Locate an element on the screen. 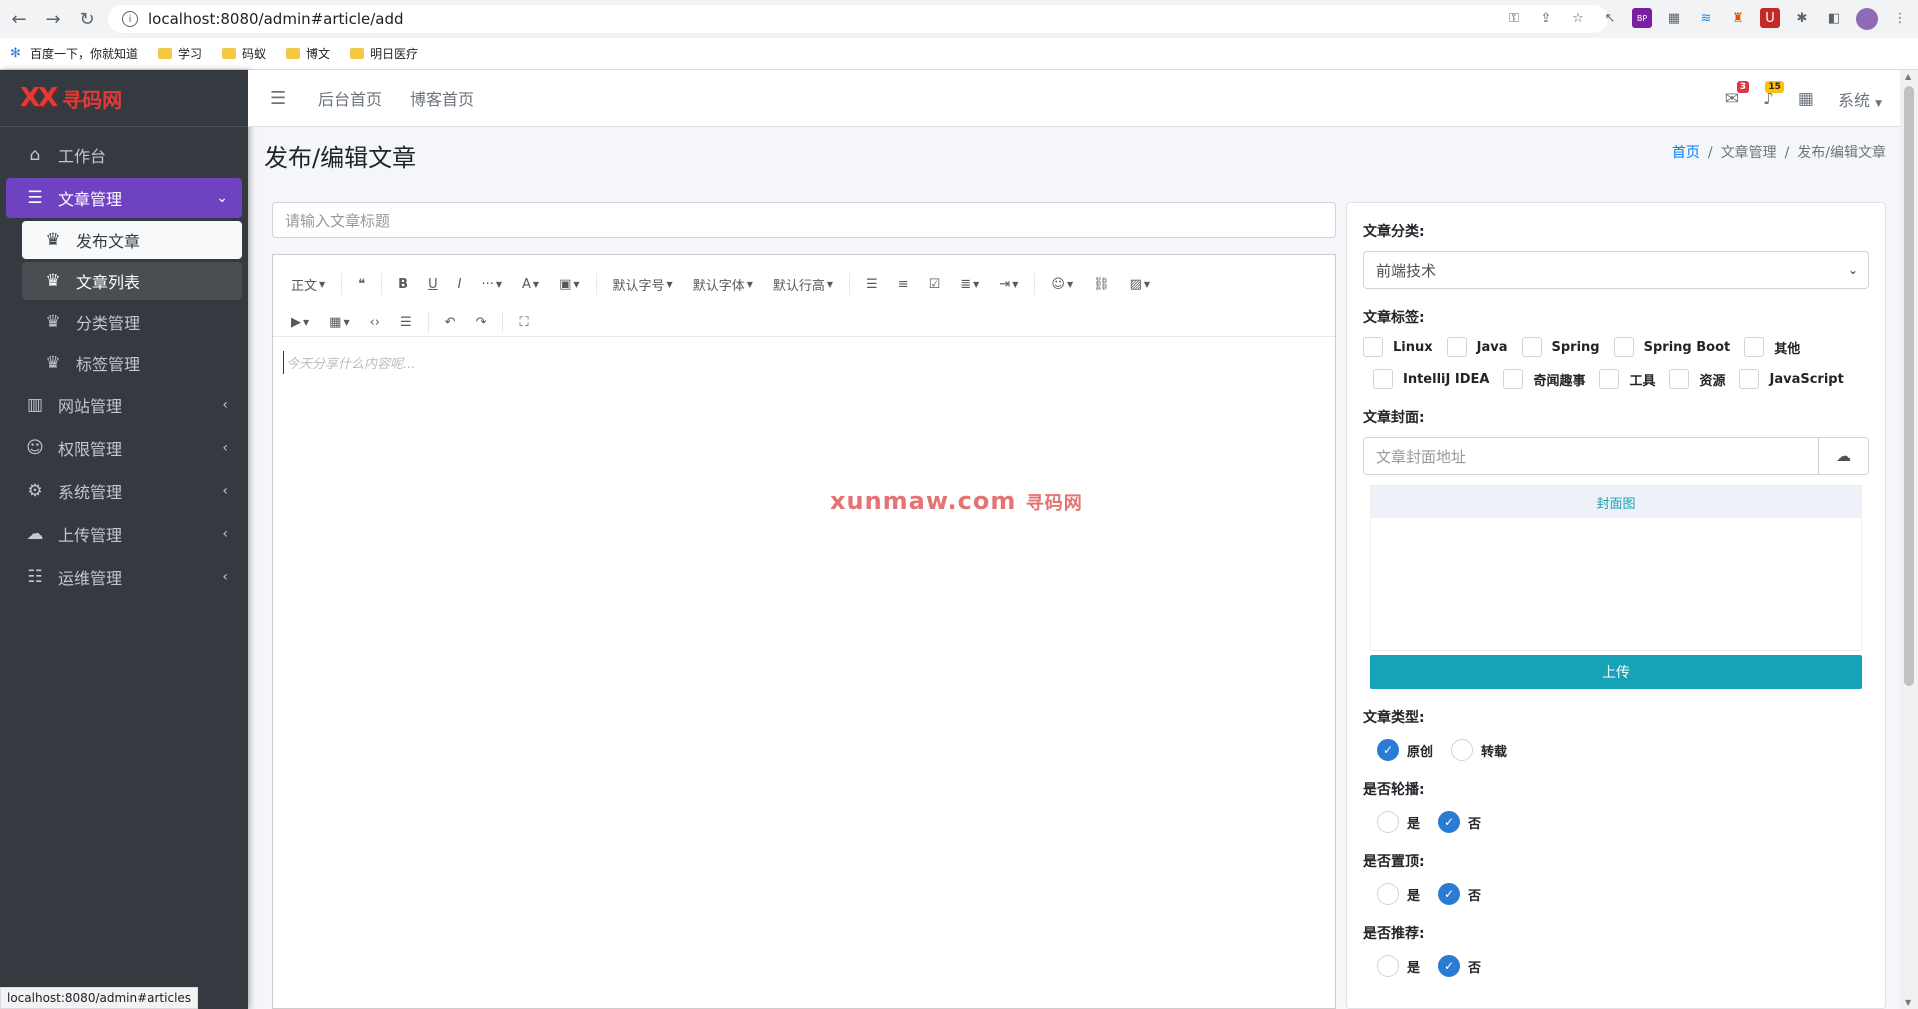 This screenshot has width=1918, height=1009. more-icon: ⋮ is located at coordinates (1900, 18).